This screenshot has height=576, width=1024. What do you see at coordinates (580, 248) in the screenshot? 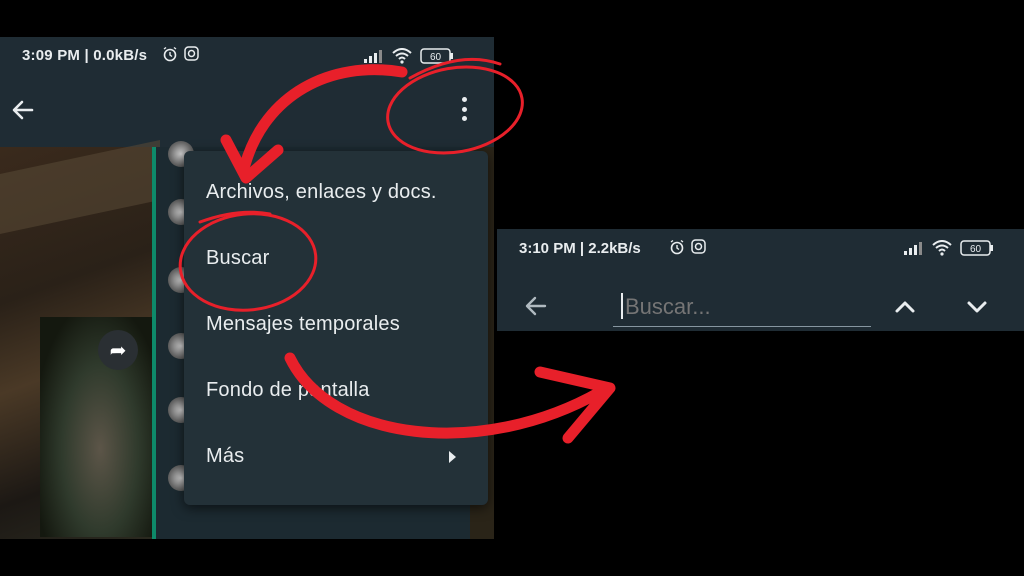
I see `status-time: 3:10 PM | 2.2kB/s` at bounding box center [580, 248].